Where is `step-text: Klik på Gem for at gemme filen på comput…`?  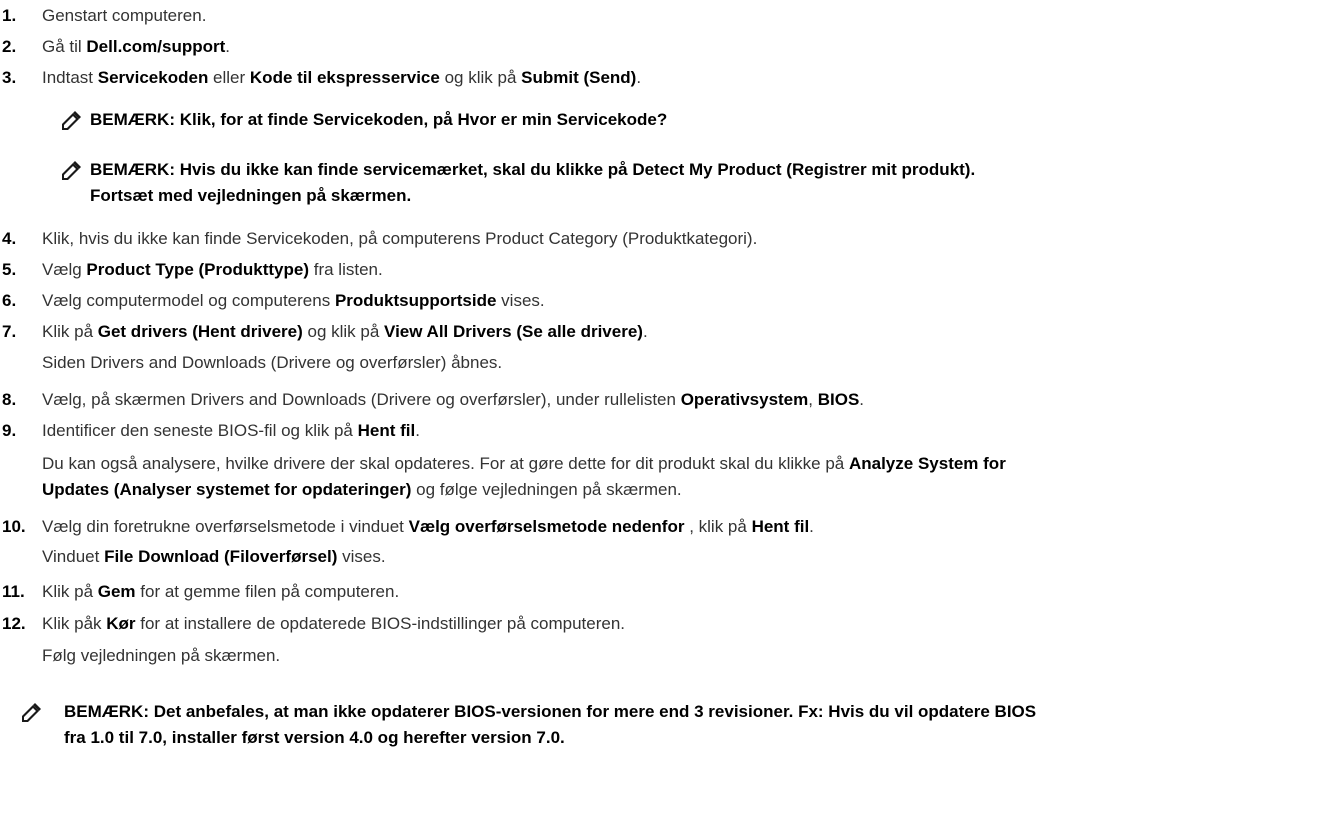 step-text: Klik på Gem for at gemme filen på comput… is located at coordinates (221, 591).